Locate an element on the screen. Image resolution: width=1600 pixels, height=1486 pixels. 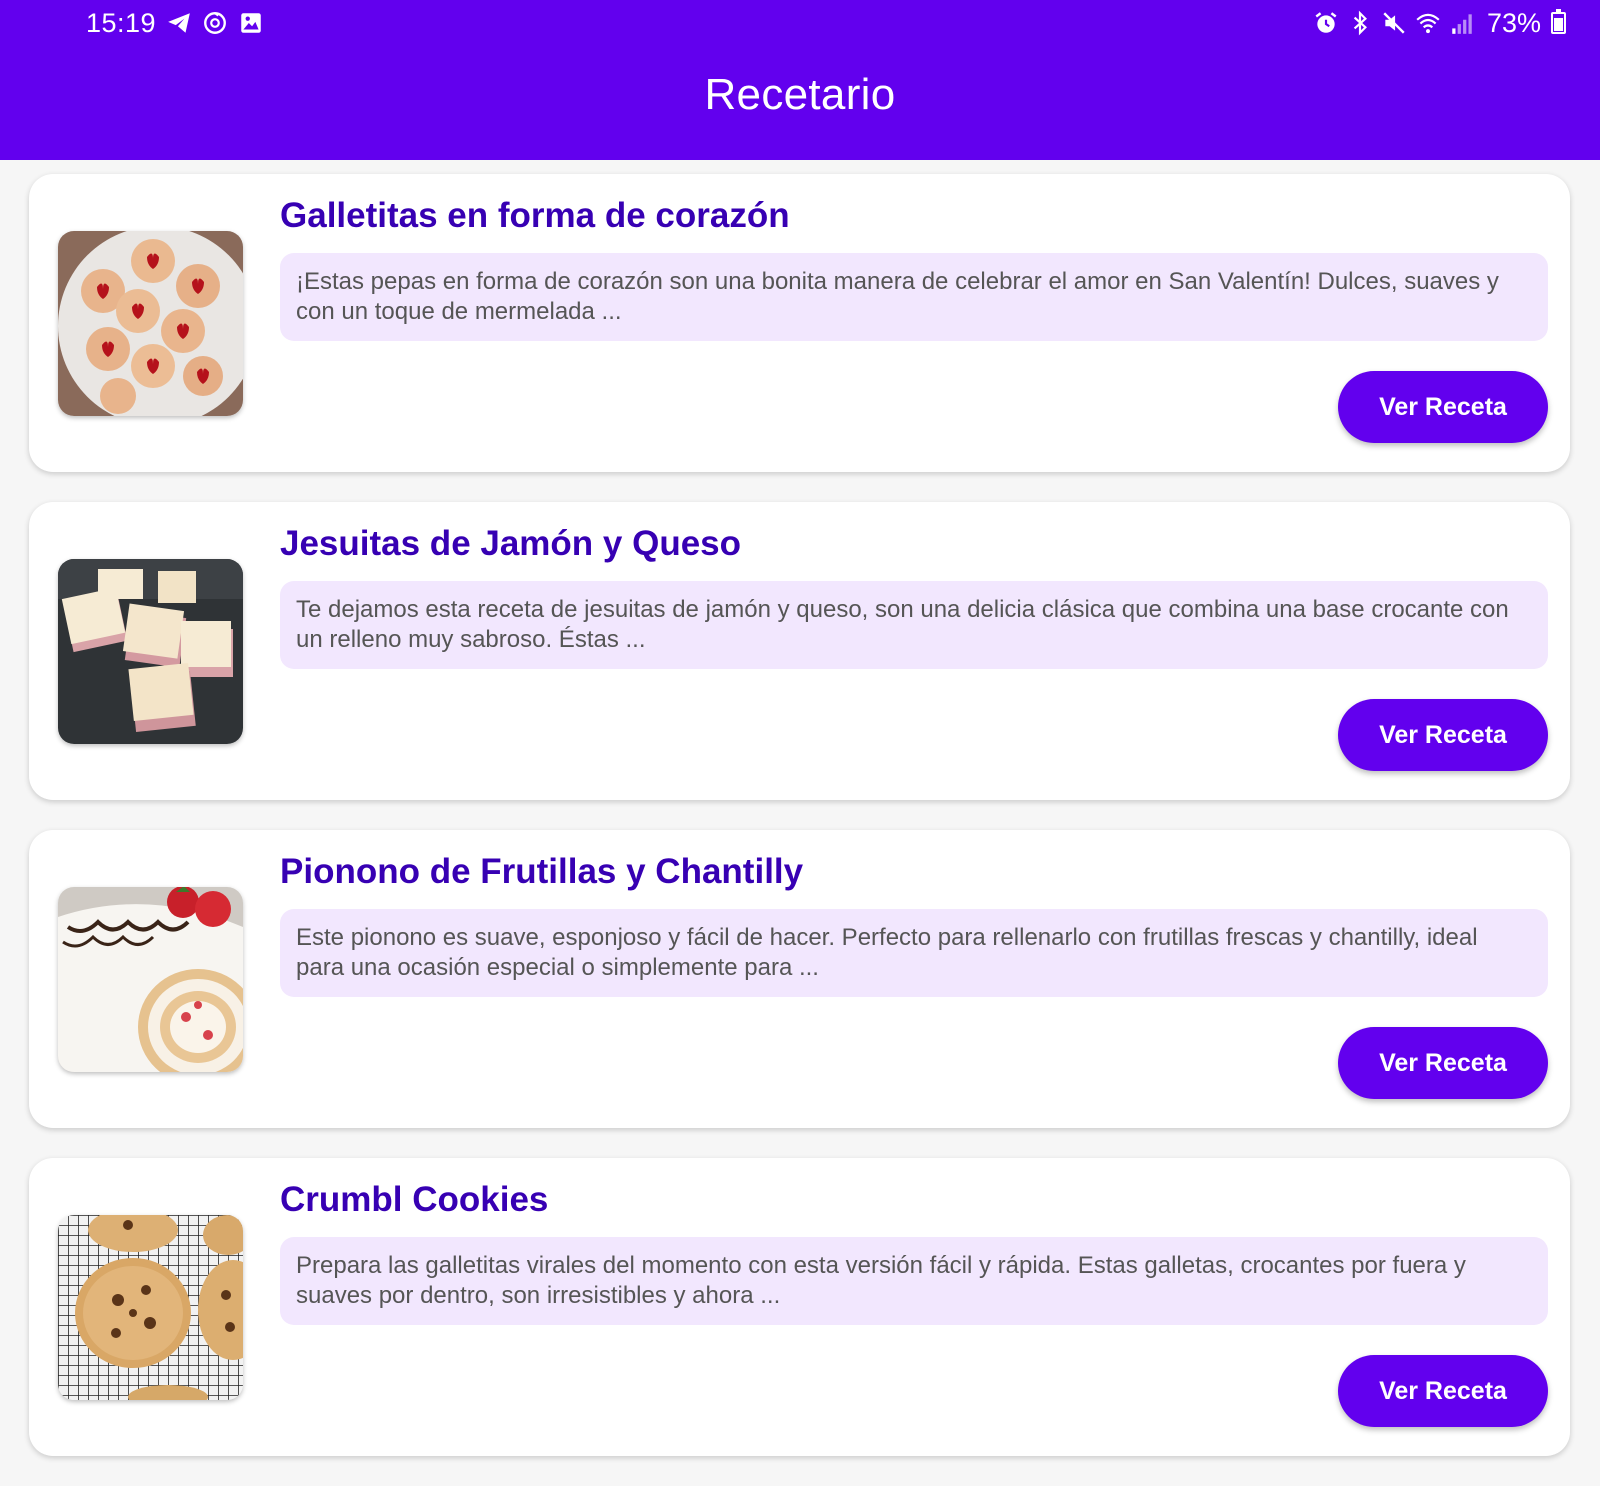
signal-icon is located at coordinates (1462, 23).